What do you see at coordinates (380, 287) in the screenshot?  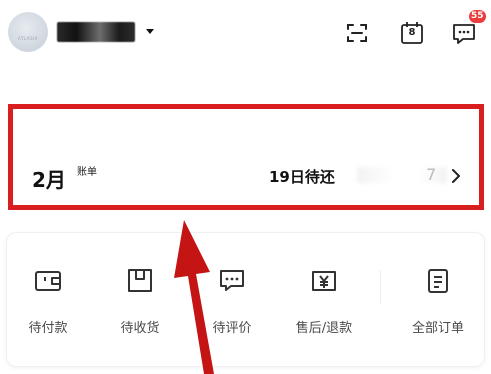 I see `divider` at bounding box center [380, 287].